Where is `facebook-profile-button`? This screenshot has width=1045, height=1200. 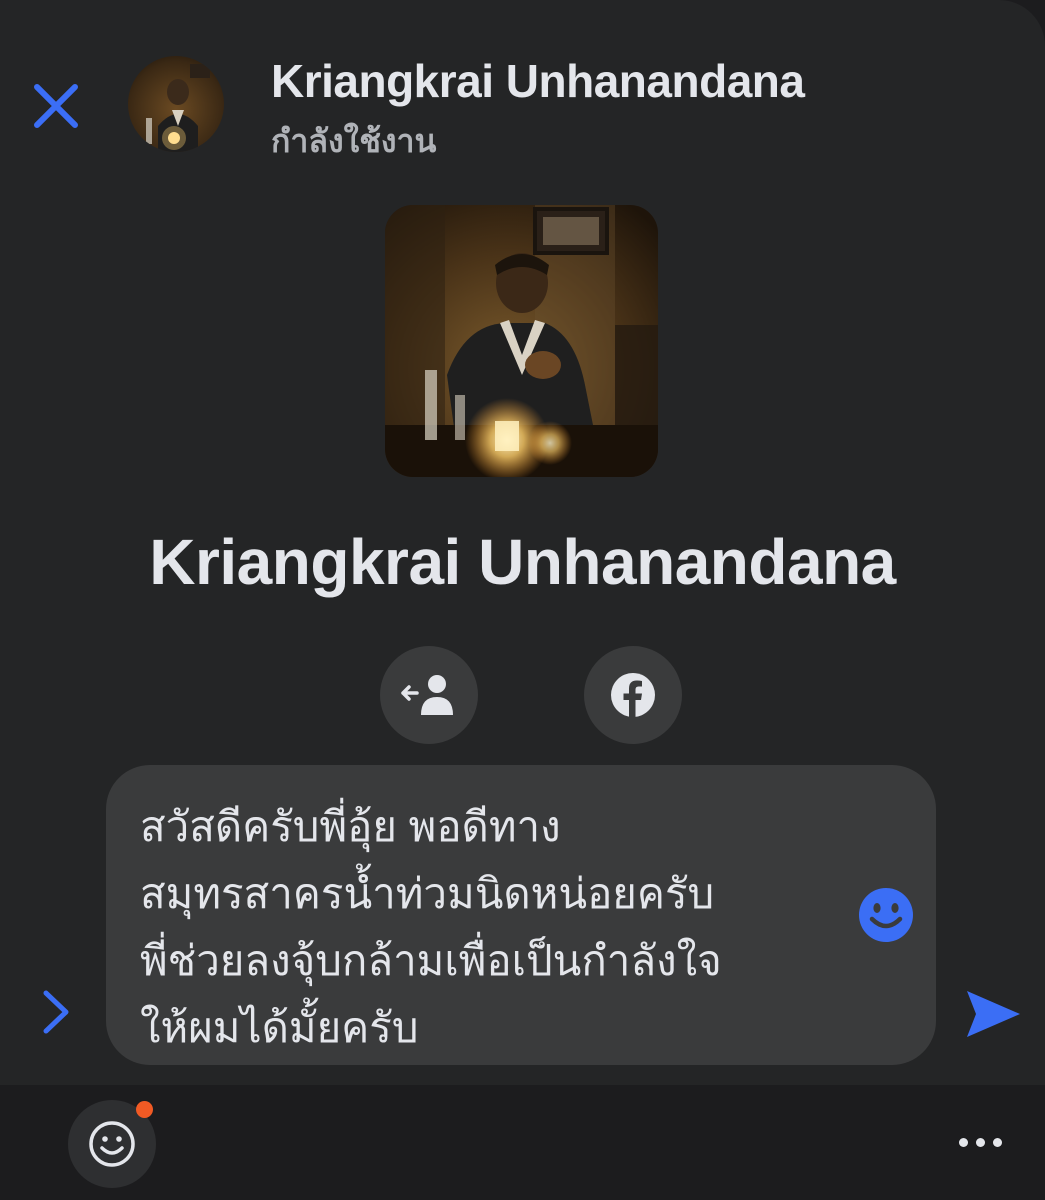
facebook-profile-button is located at coordinates (633, 695).